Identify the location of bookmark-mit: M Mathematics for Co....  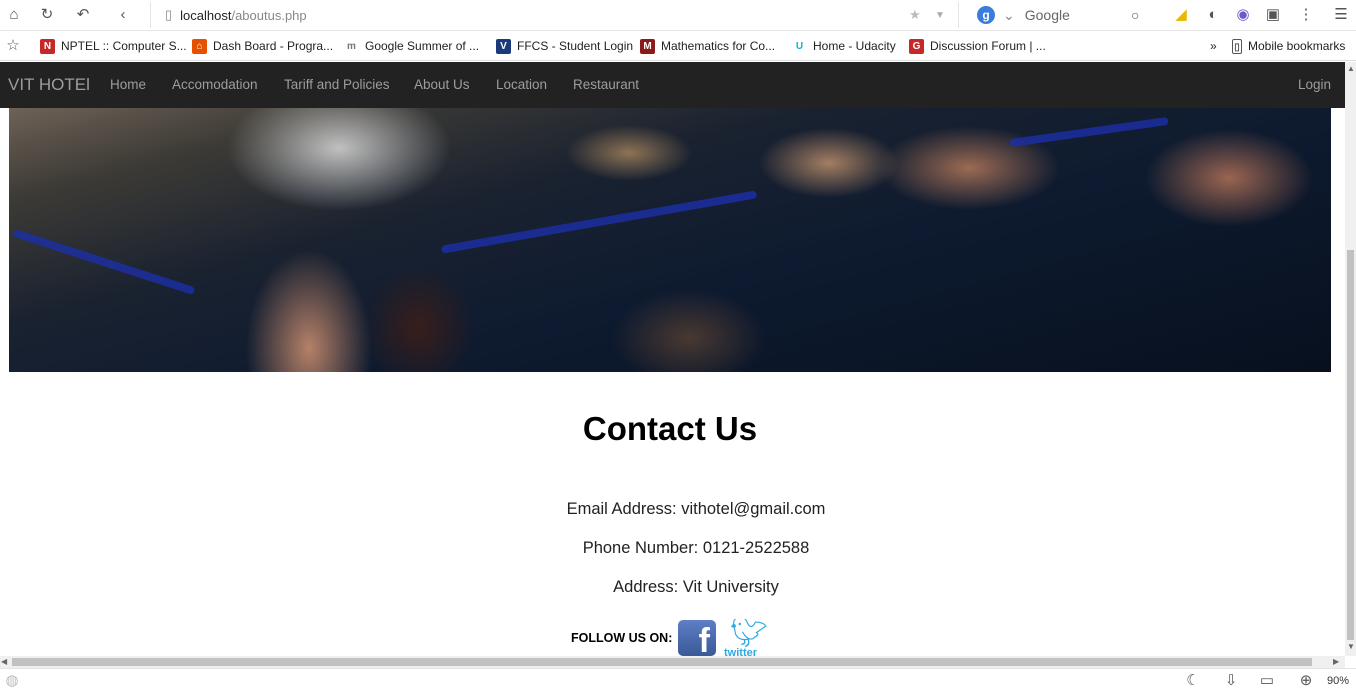
(707, 46).